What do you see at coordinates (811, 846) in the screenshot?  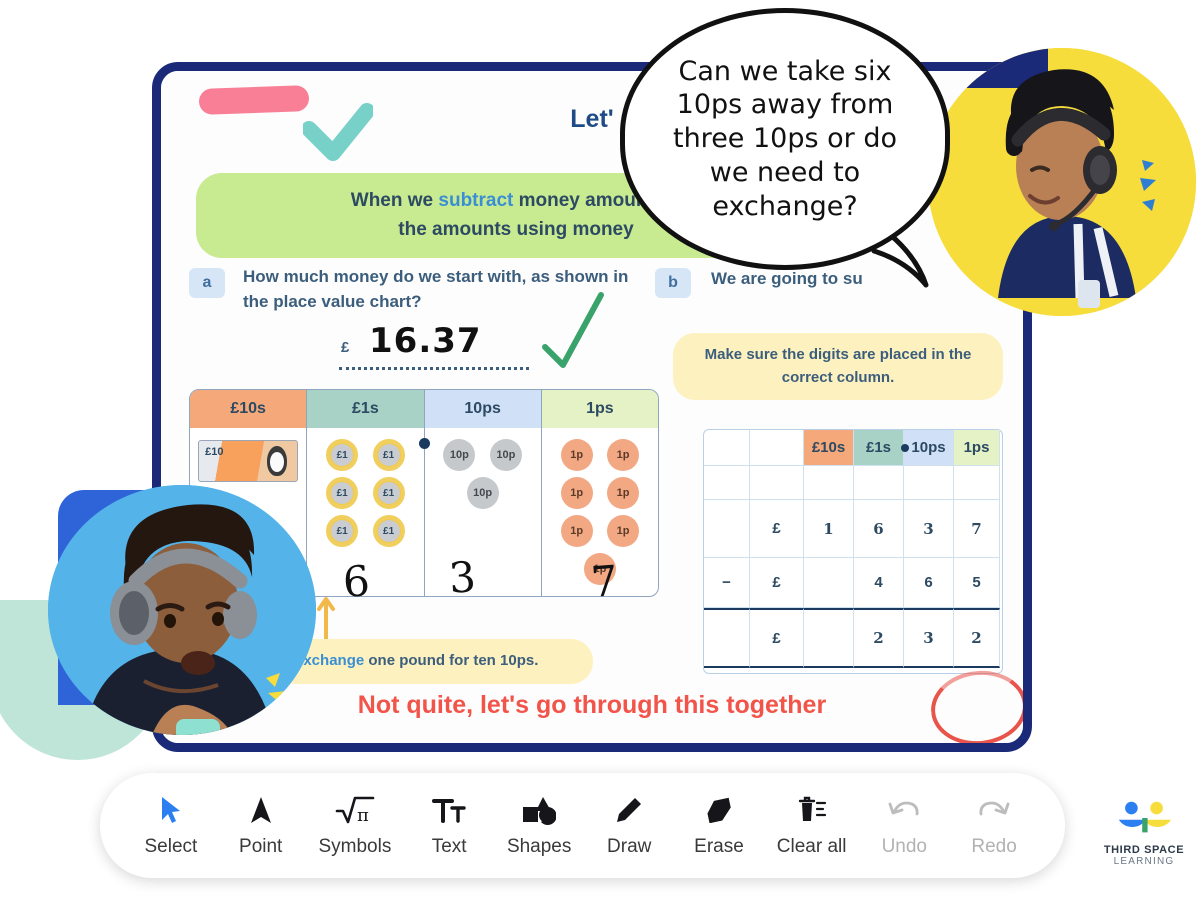 I see `tool-label: Clear all` at bounding box center [811, 846].